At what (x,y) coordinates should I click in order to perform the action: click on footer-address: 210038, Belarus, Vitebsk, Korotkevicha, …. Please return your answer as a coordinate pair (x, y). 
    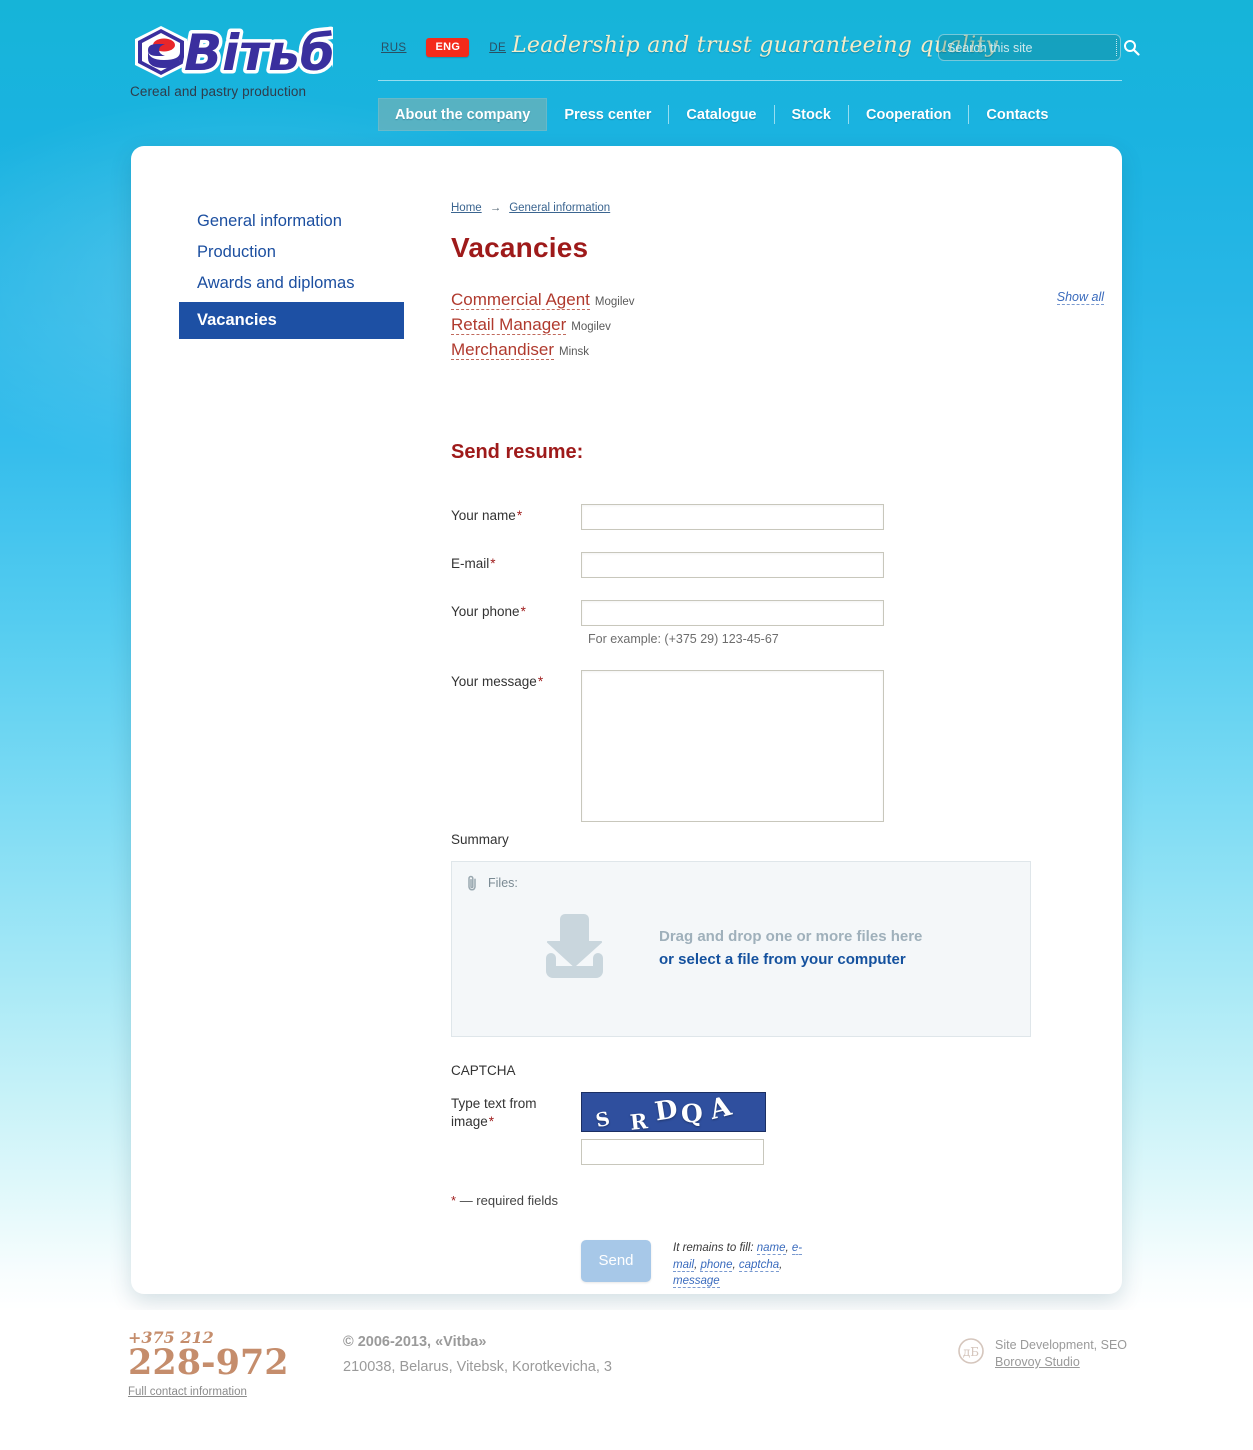
    Looking at the image, I should click on (477, 1367).